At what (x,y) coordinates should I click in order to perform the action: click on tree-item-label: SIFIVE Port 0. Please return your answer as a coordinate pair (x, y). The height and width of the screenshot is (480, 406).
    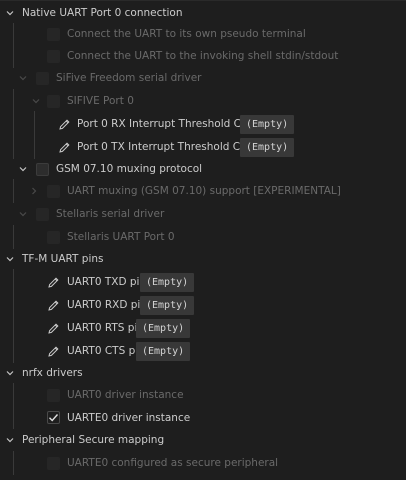
    Looking at the image, I should click on (100, 101).